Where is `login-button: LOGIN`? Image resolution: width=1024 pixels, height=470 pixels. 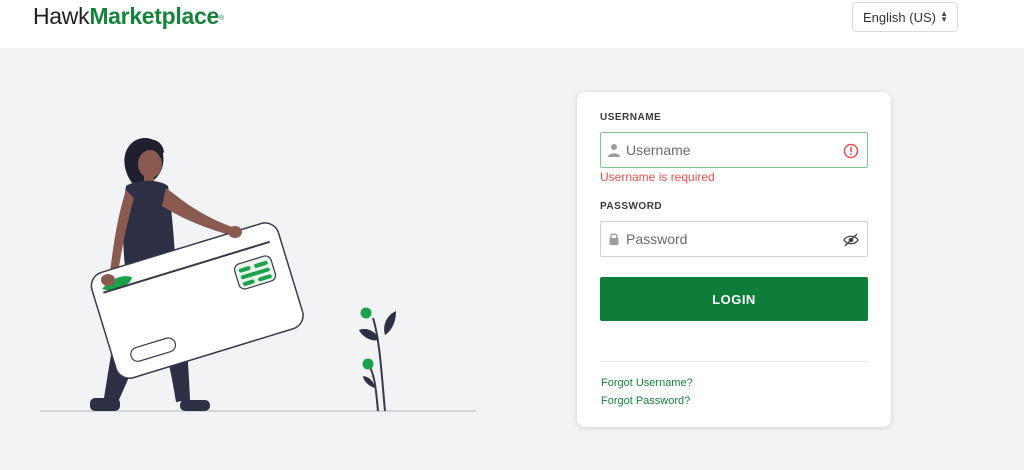 login-button: LOGIN is located at coordinates (734, 299).